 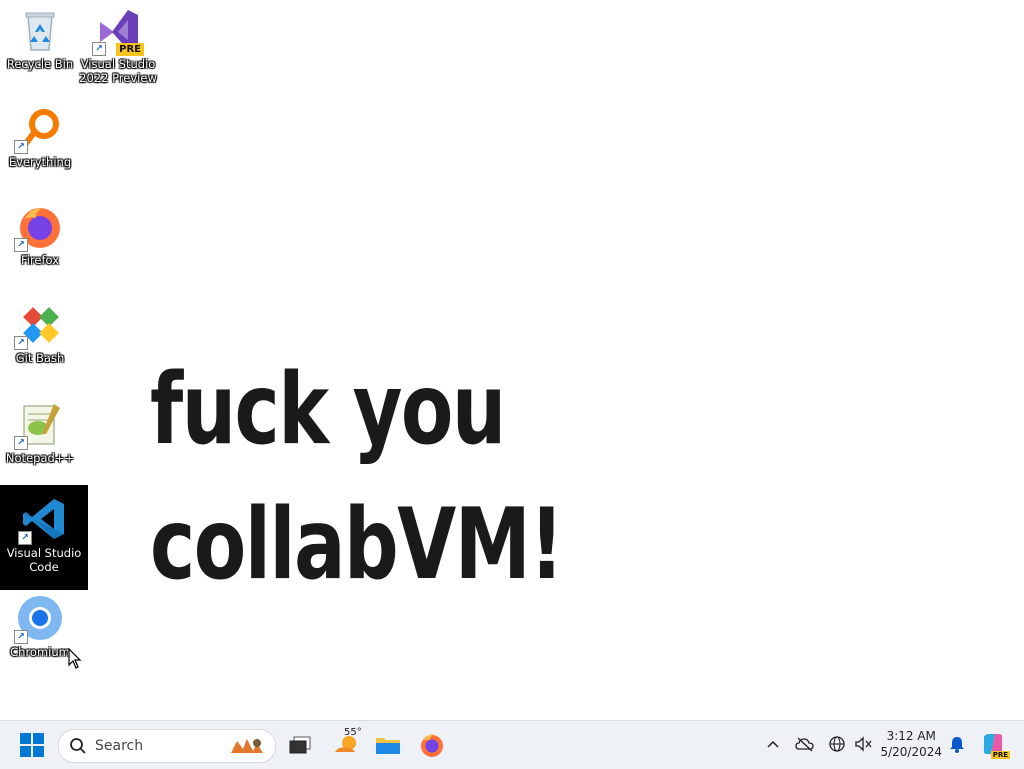 I want to click on firefox-icon, so click(x=432, y=745).